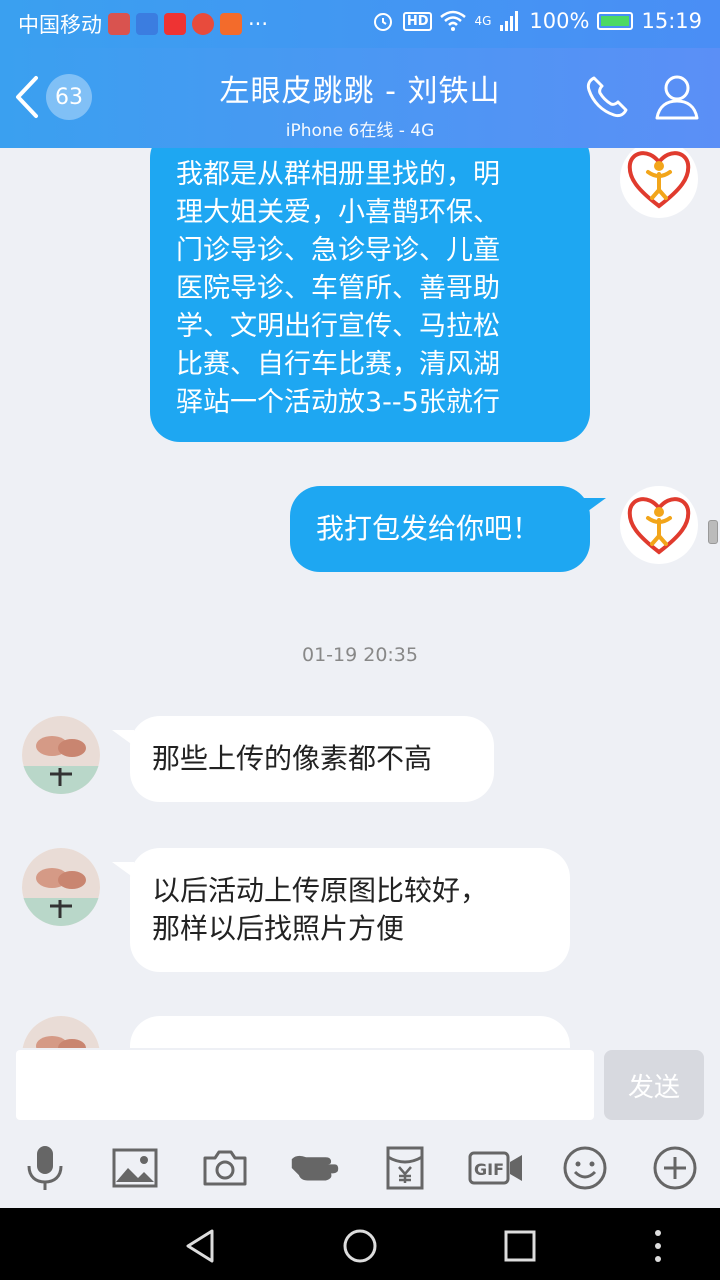 This screenshot has height=1280, width=720. I want to click on status-left: 中国移动 ···, so click(143, 24).